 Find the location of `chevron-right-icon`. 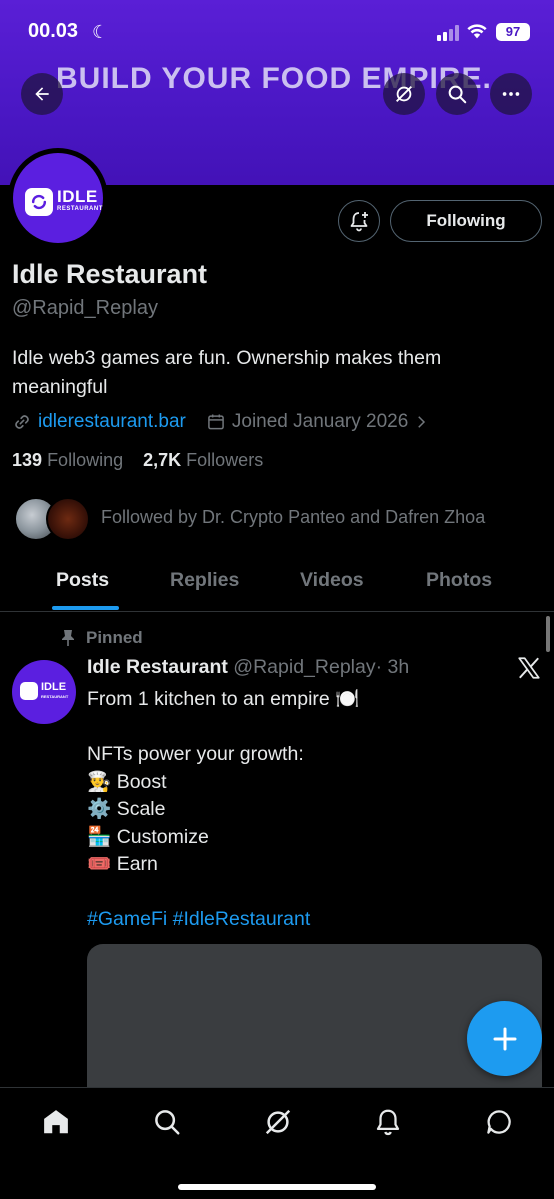

chevron-right-icon is located at coordinates (421, 422).